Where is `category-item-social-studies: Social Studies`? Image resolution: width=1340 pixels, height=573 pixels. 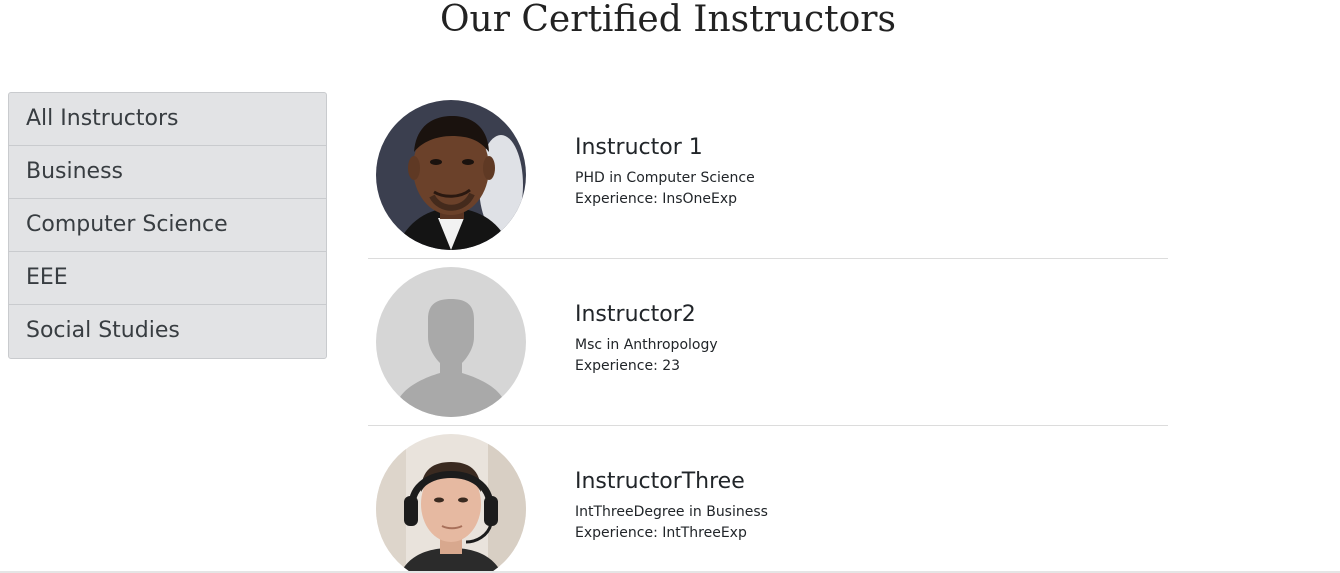
category-item-social-studies: Social Studies is located at coordinates (167, 331).